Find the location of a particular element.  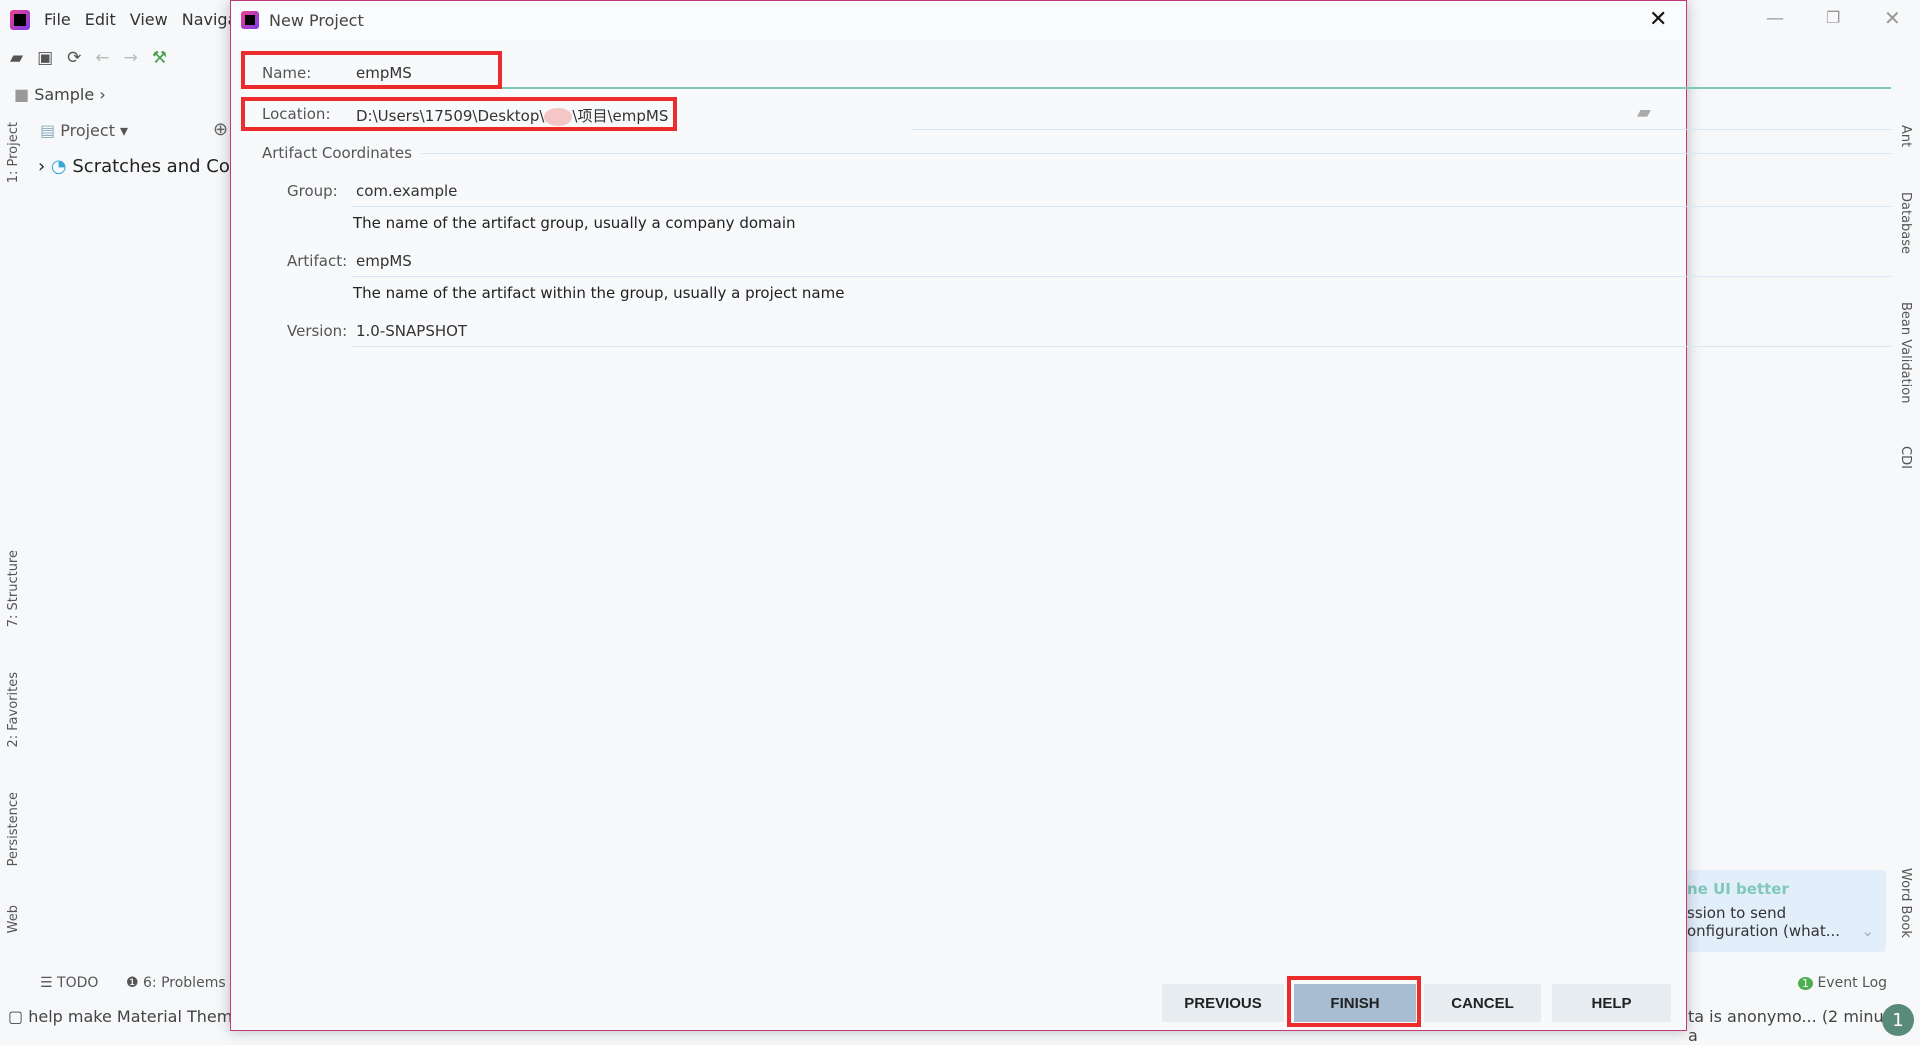

finish-button: FINISH is located at coordinates (1355, 1003).